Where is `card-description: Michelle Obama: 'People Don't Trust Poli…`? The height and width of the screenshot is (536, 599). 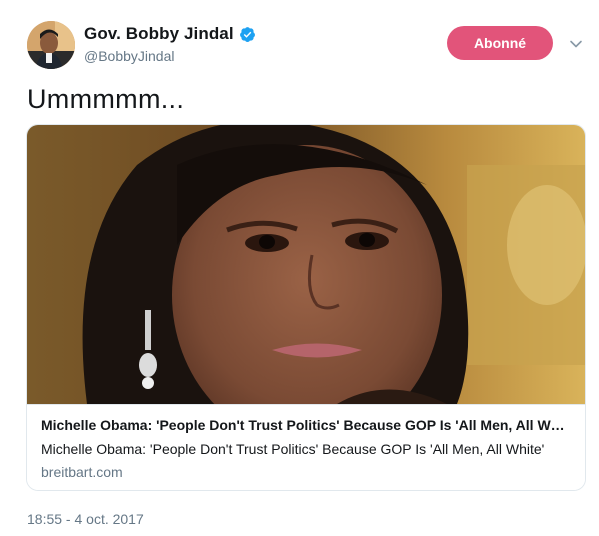 card-description: Michelle Obama: 'People Don't Trust Poli… is located at coordinates (293, 449).